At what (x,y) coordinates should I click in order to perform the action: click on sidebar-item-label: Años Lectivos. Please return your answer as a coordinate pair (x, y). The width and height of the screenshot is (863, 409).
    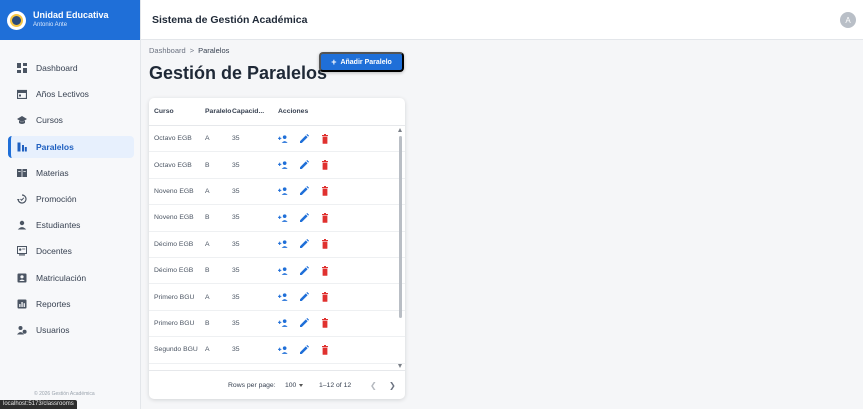
    Looking at the image, I should click on (62, 94).